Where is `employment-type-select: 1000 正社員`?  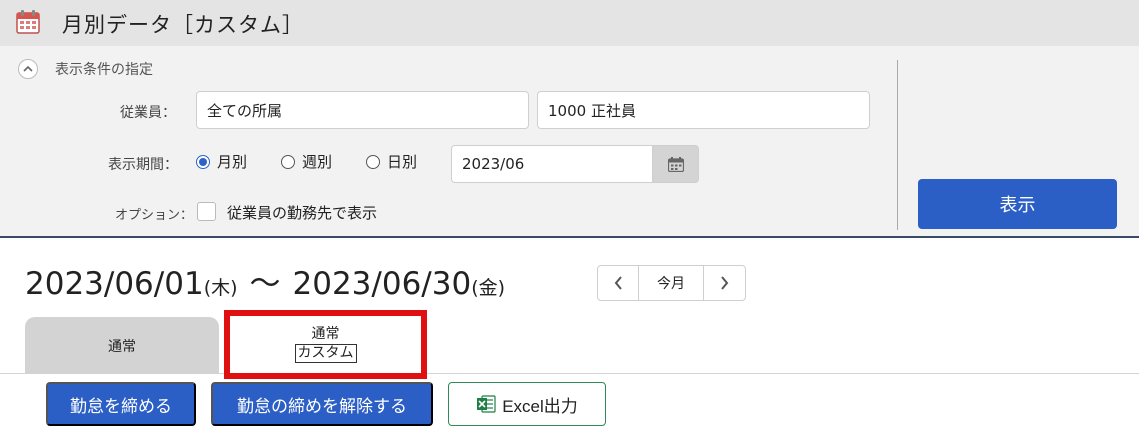 employment-type-select: 1000 正社員 is located at coordinates (703, 110).